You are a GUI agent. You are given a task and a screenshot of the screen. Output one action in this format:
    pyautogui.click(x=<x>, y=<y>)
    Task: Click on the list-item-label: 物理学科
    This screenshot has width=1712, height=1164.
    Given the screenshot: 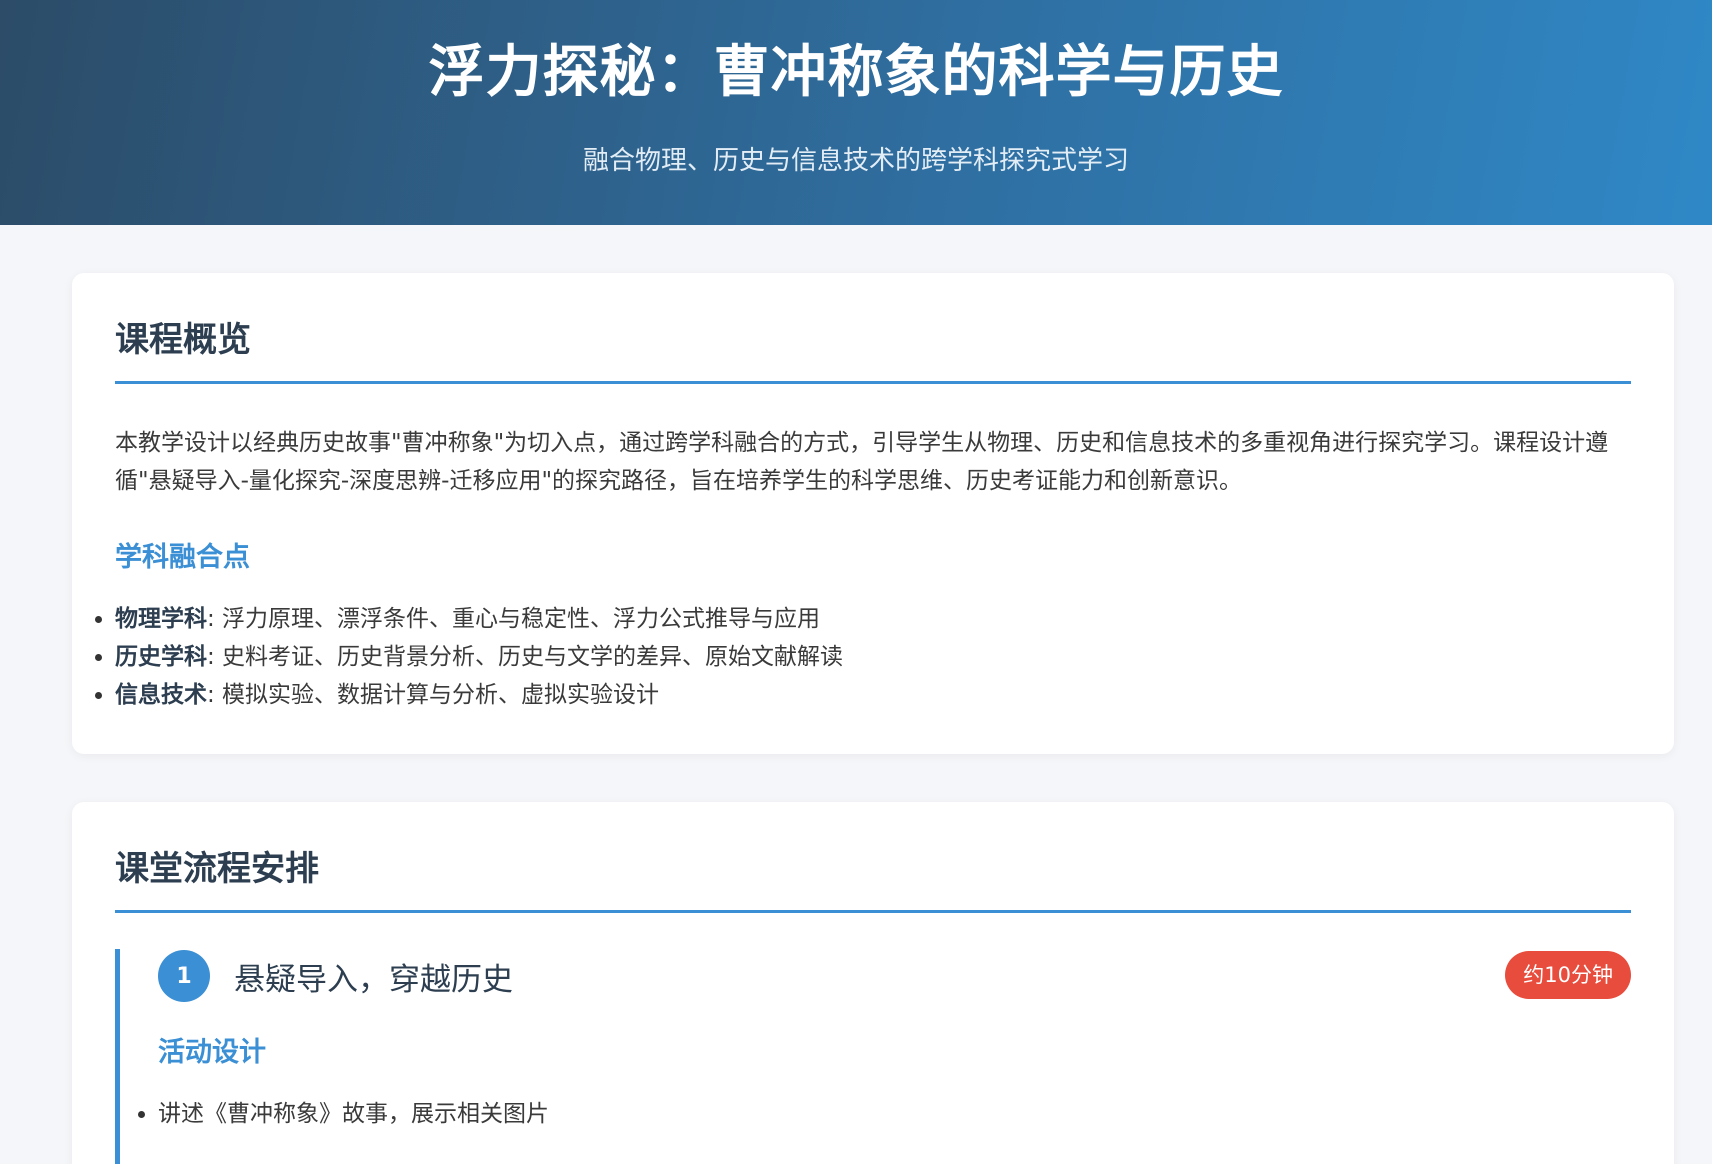 What is the action you would take?
    pyautogui.click(x=161, y=619)
    